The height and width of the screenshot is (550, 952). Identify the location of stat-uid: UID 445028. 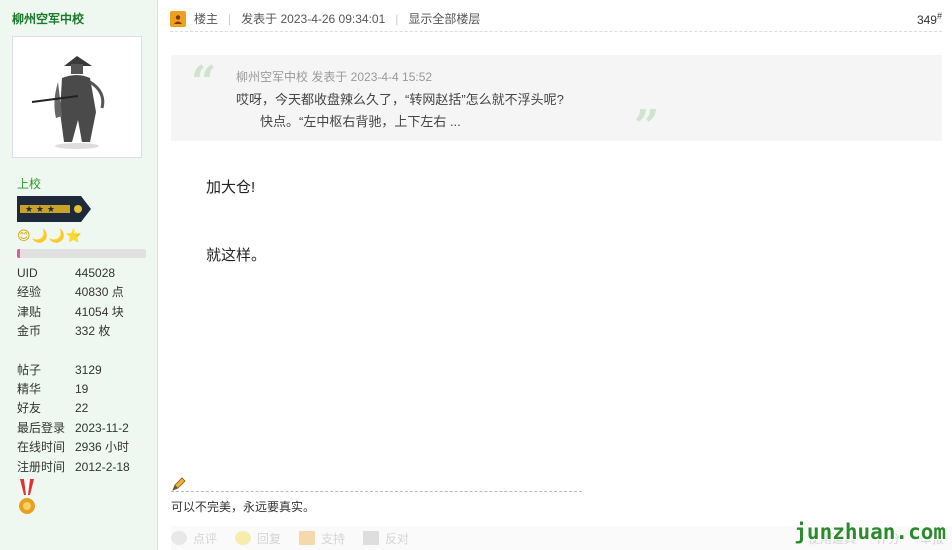
(84, 273).